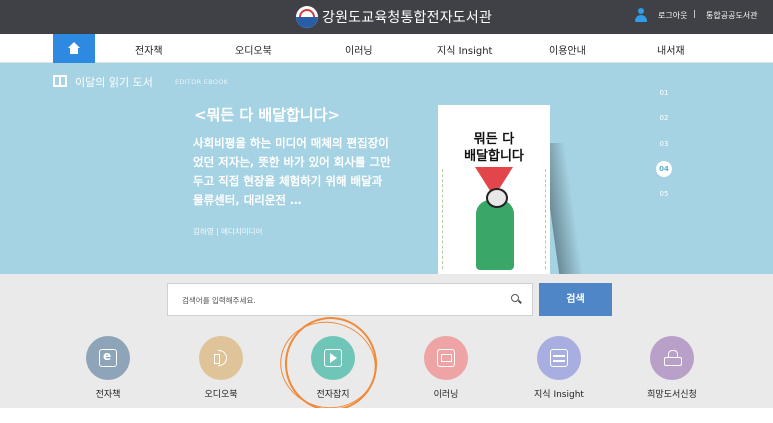 This screenshot has height=423, width=773. Describe the element at coordinates (221, 395) in the screenshot. I see `quick-link-label: 오디오북` at that location.